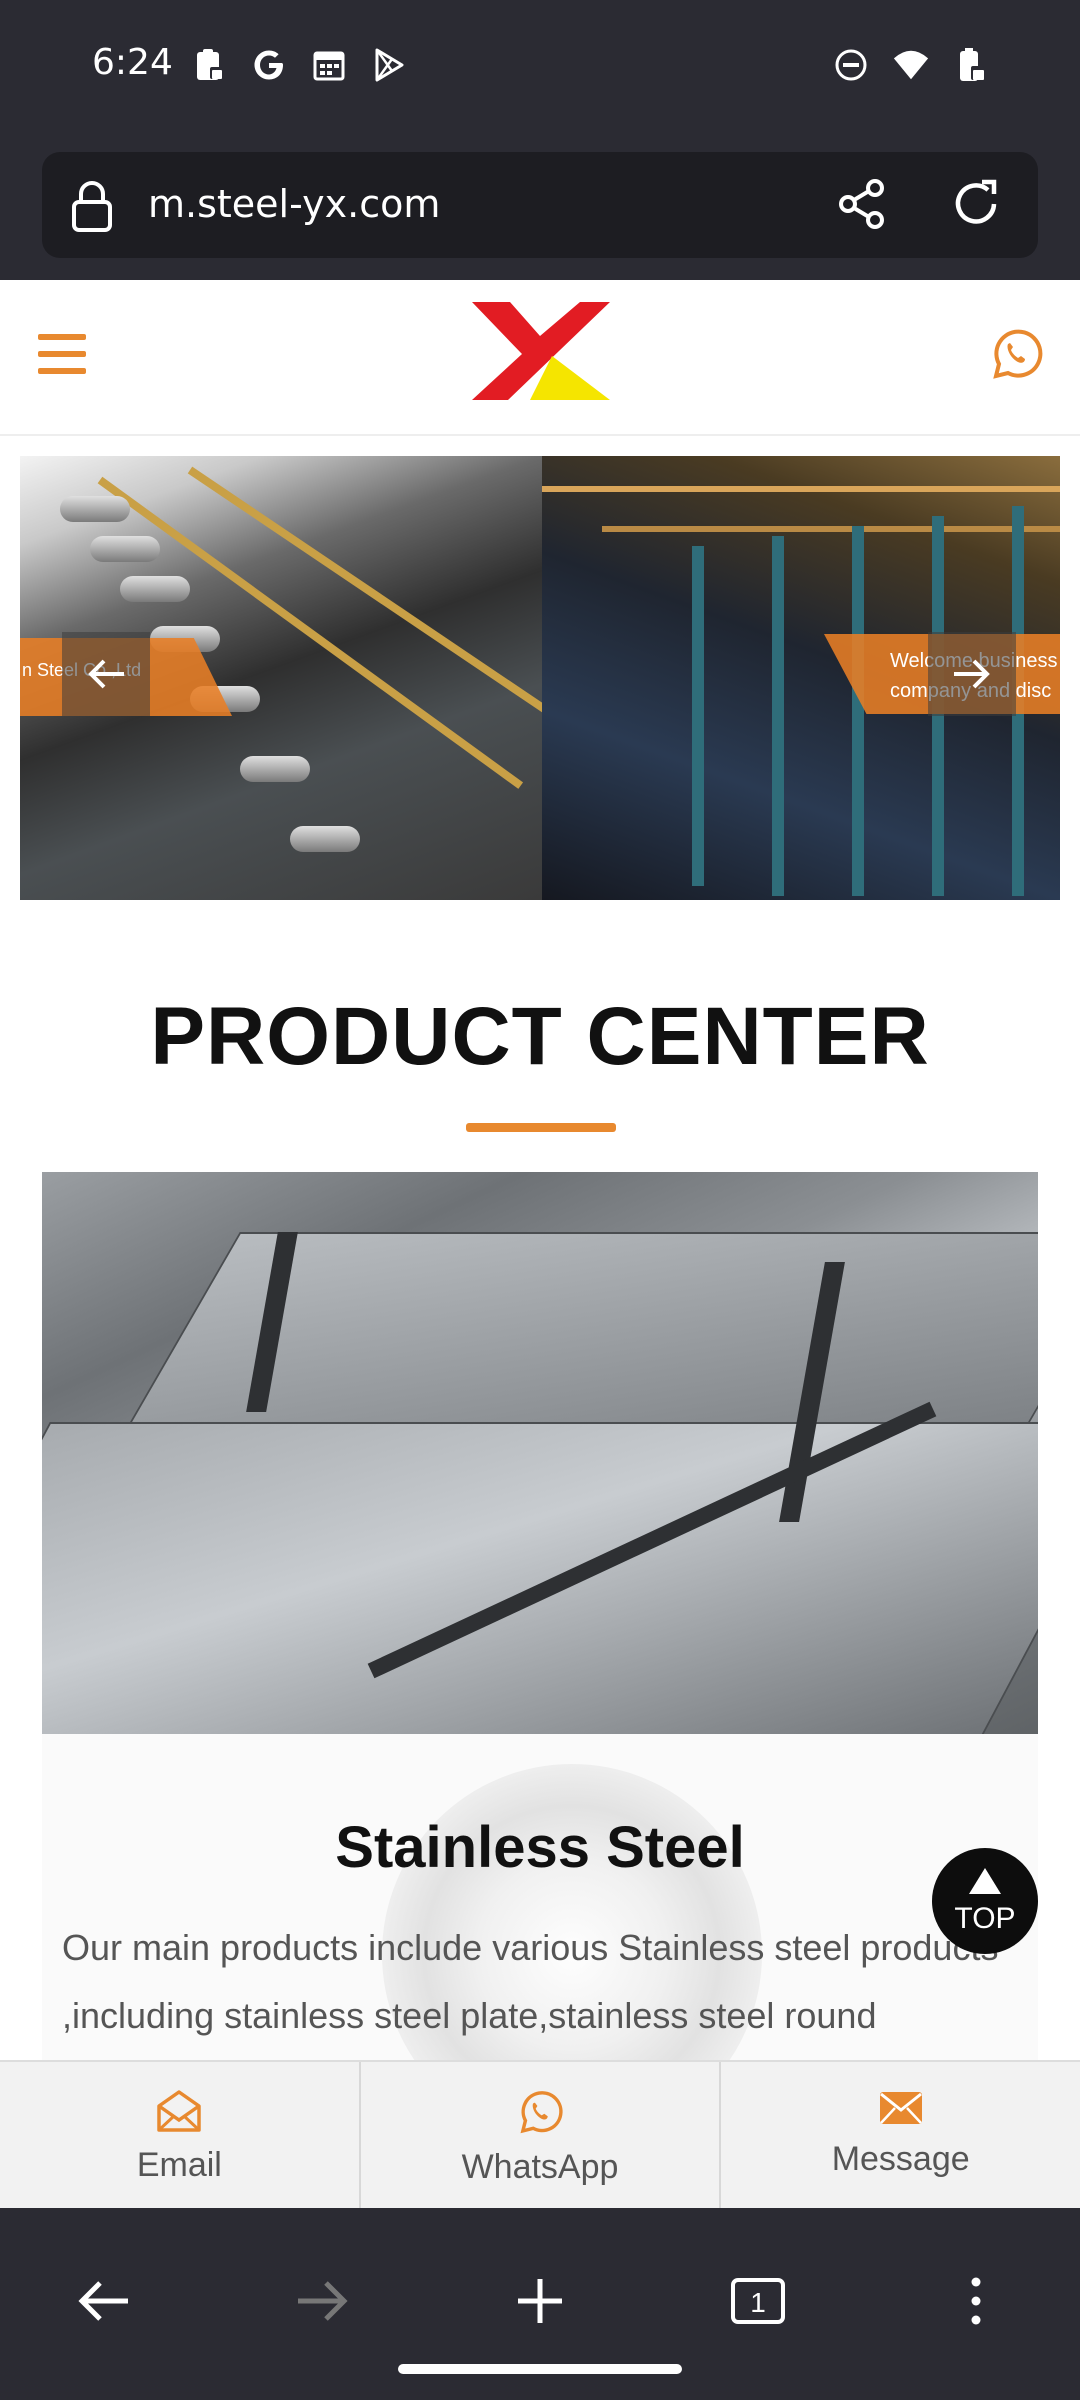 This screenshot has height=2400, width=1080. I want to click on arrow-left-icon, so click(106, 674).